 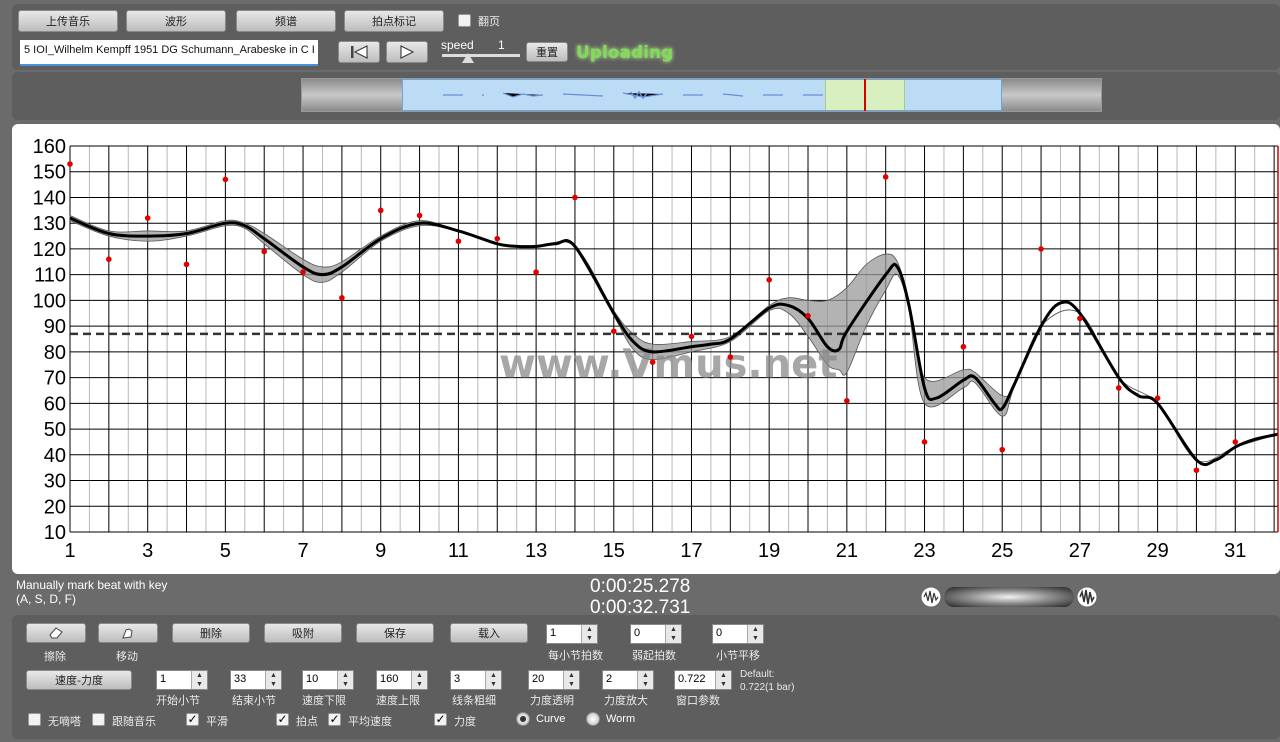 What do you see at coordinates (56, 633) in the screenshot?
I see `erase-button` at bounding box center [56, 633].